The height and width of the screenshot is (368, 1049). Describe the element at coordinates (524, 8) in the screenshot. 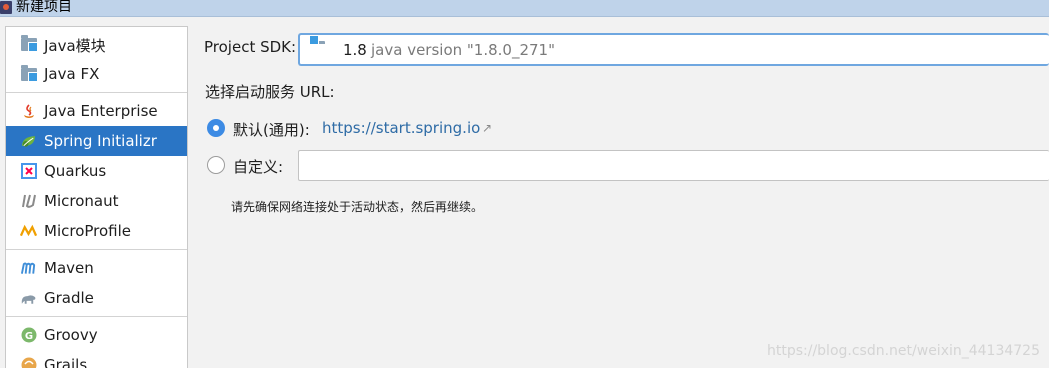

I see `window-titlebar: 新建项目` at that location.